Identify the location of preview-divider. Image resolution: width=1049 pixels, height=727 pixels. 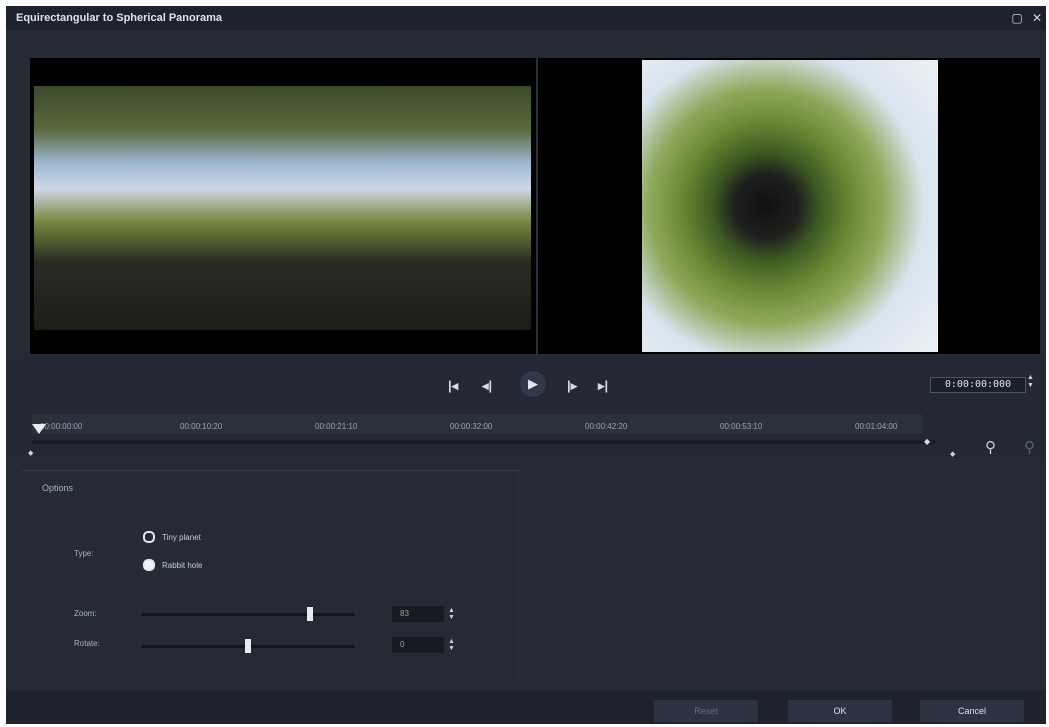
(537, 206).